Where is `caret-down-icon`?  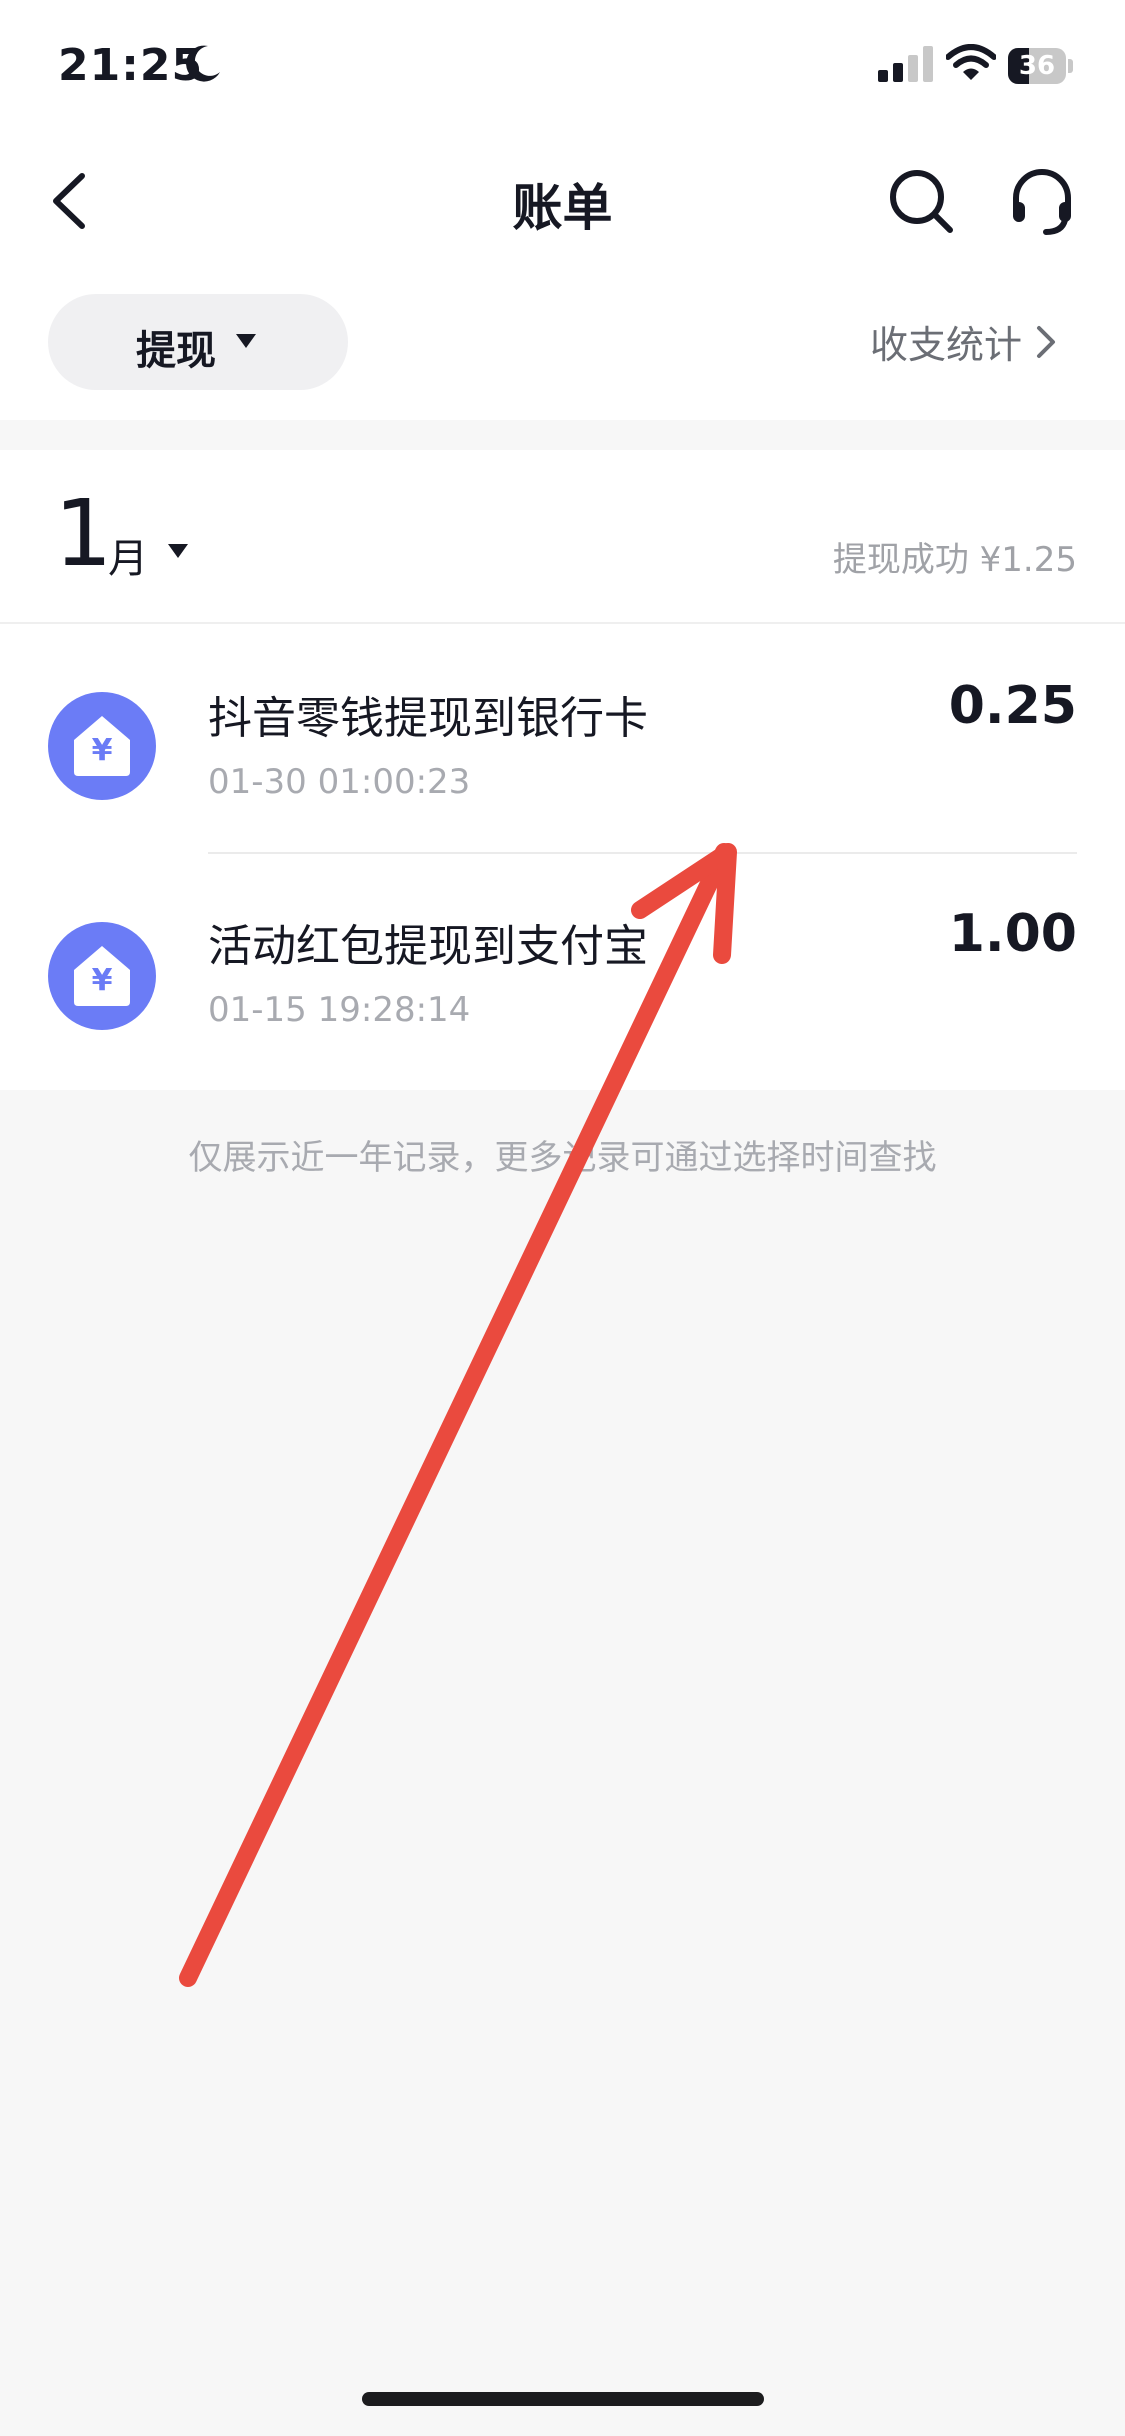 caret-down-icon is located at coordinates (246, 341).